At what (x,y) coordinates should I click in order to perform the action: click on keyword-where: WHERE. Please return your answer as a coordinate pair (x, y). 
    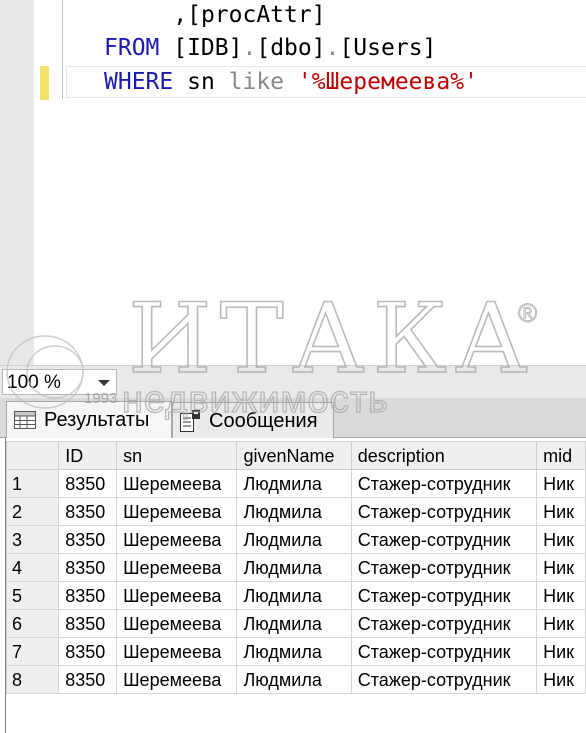
    Looking at the image, I should click on (139, 82).